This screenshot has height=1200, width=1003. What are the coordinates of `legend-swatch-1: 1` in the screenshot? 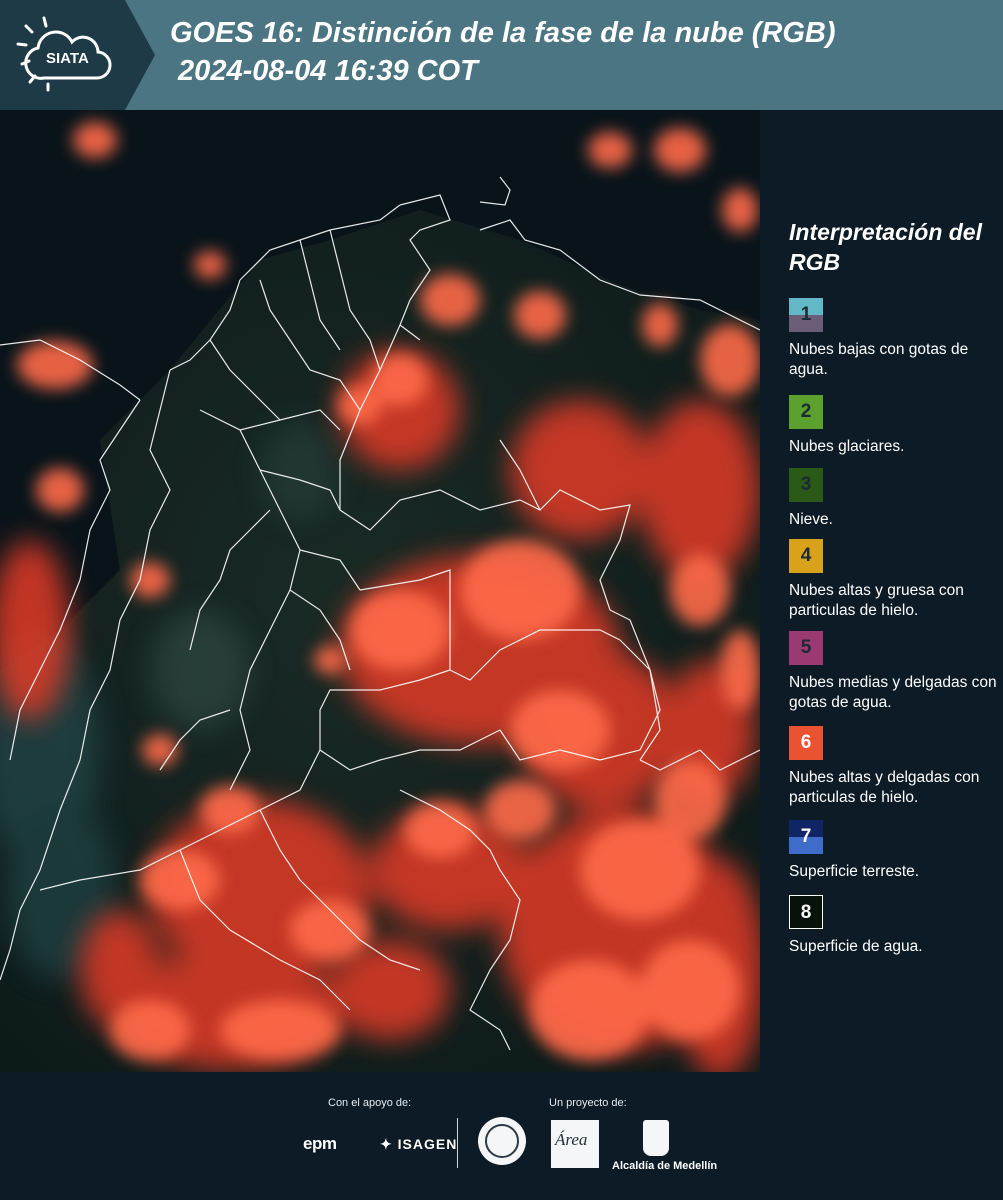 It's located at (806, 315).